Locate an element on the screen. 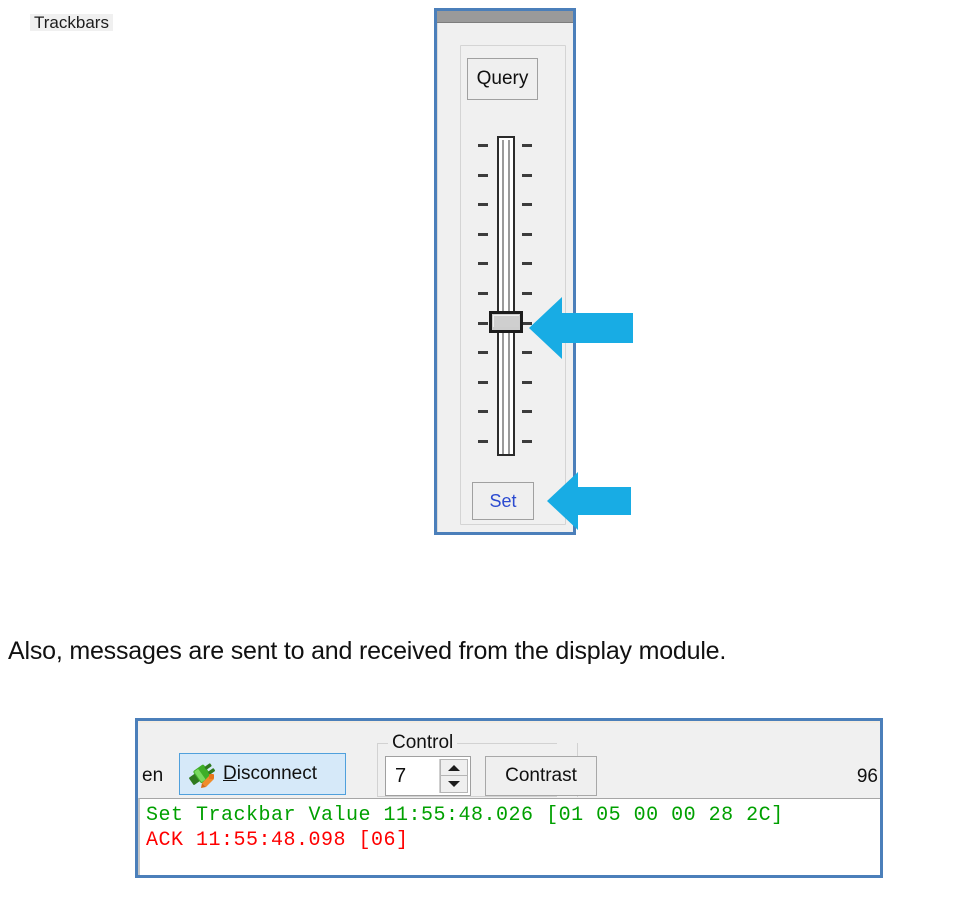  slider-track is located at coordinates (506, 296).